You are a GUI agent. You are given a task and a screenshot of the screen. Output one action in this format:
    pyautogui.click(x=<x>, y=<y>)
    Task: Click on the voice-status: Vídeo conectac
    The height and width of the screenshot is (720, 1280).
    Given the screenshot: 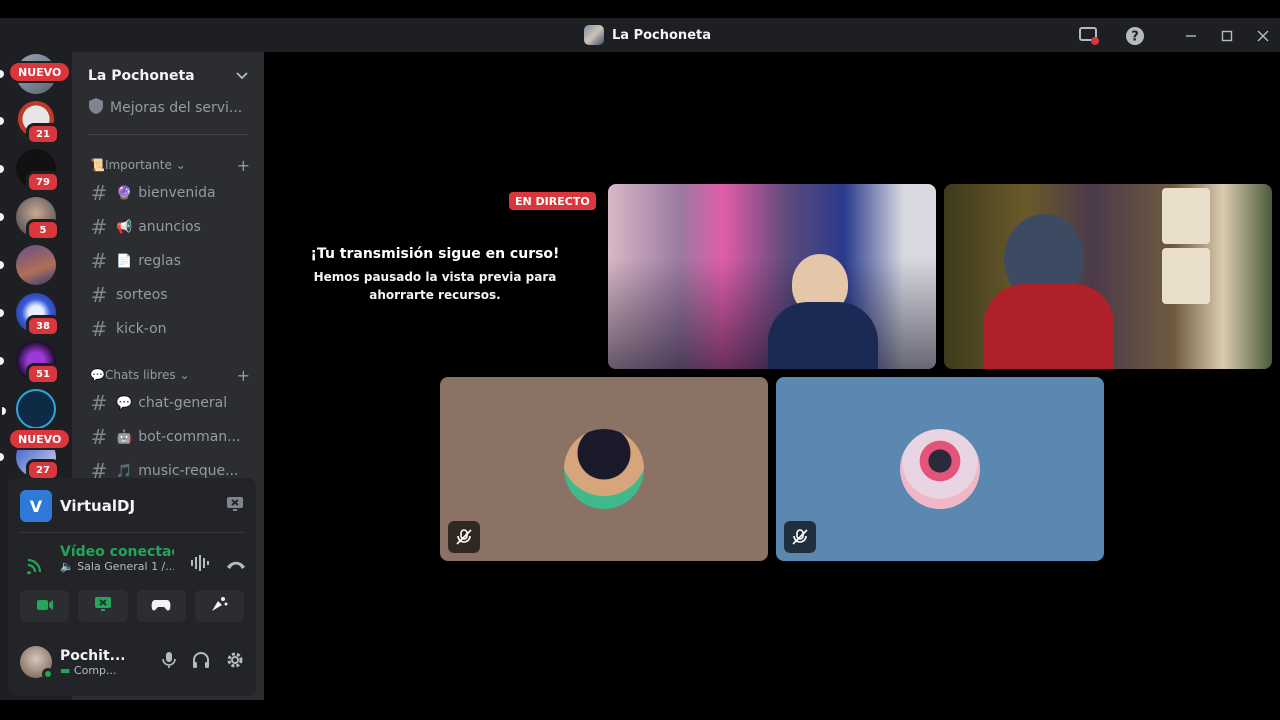 What is the action you would take?
    pyautogui.click(x=117, y=552)
    